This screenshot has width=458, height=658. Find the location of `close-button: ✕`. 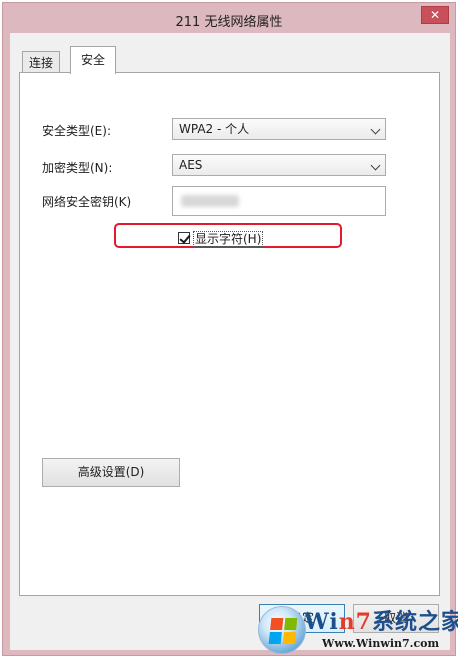

close-button: ✕ is located at coordinates (435, 15).